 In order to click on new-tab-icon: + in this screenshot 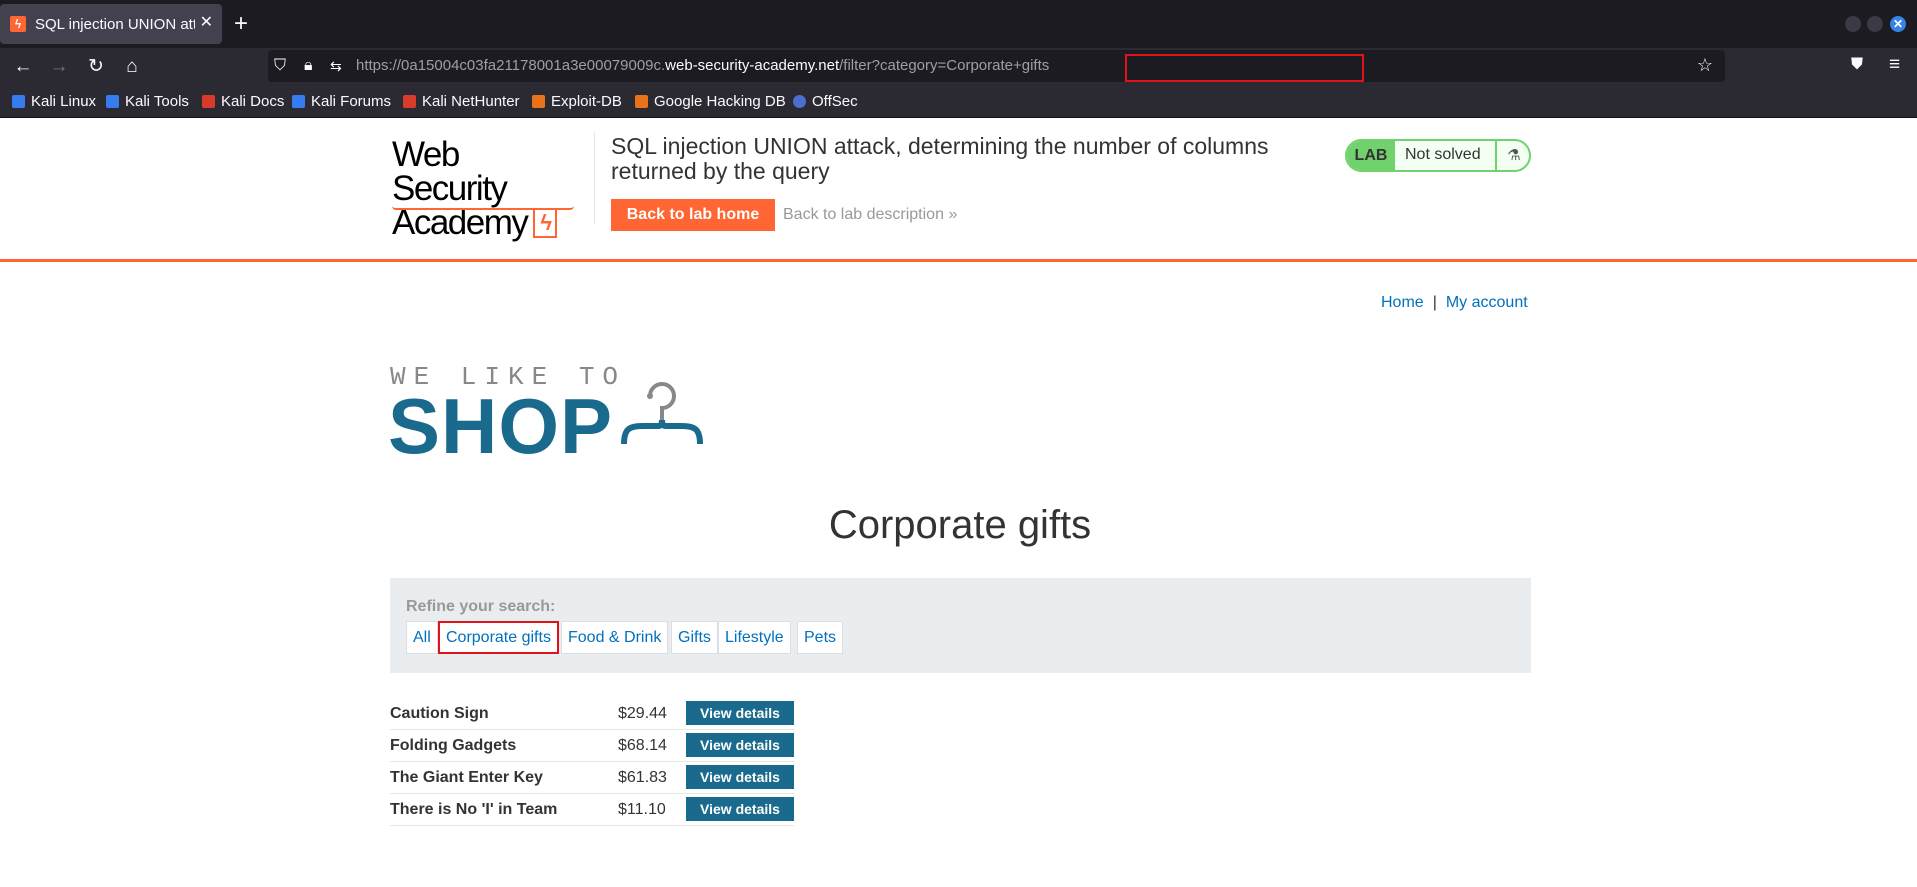, I will do `click(241, 24)`.